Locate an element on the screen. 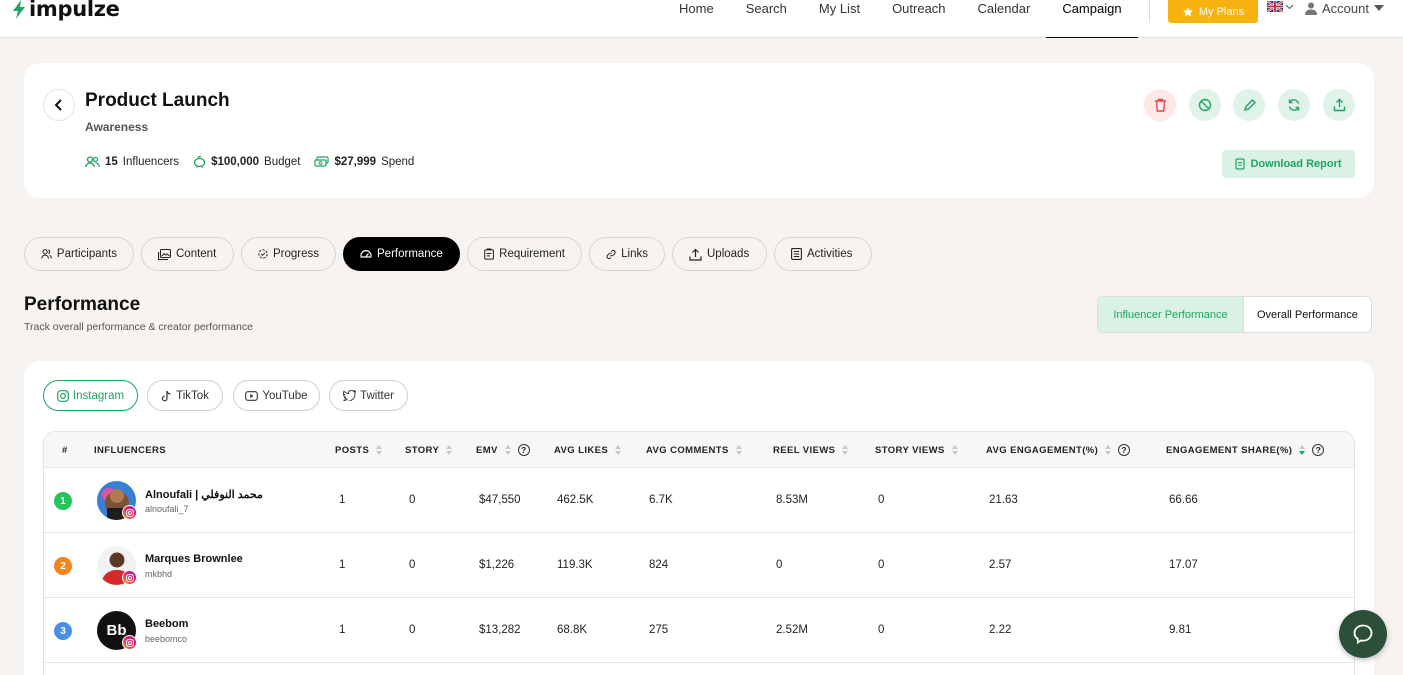  brand-logo: impulze is located at coordinates (66, 10).